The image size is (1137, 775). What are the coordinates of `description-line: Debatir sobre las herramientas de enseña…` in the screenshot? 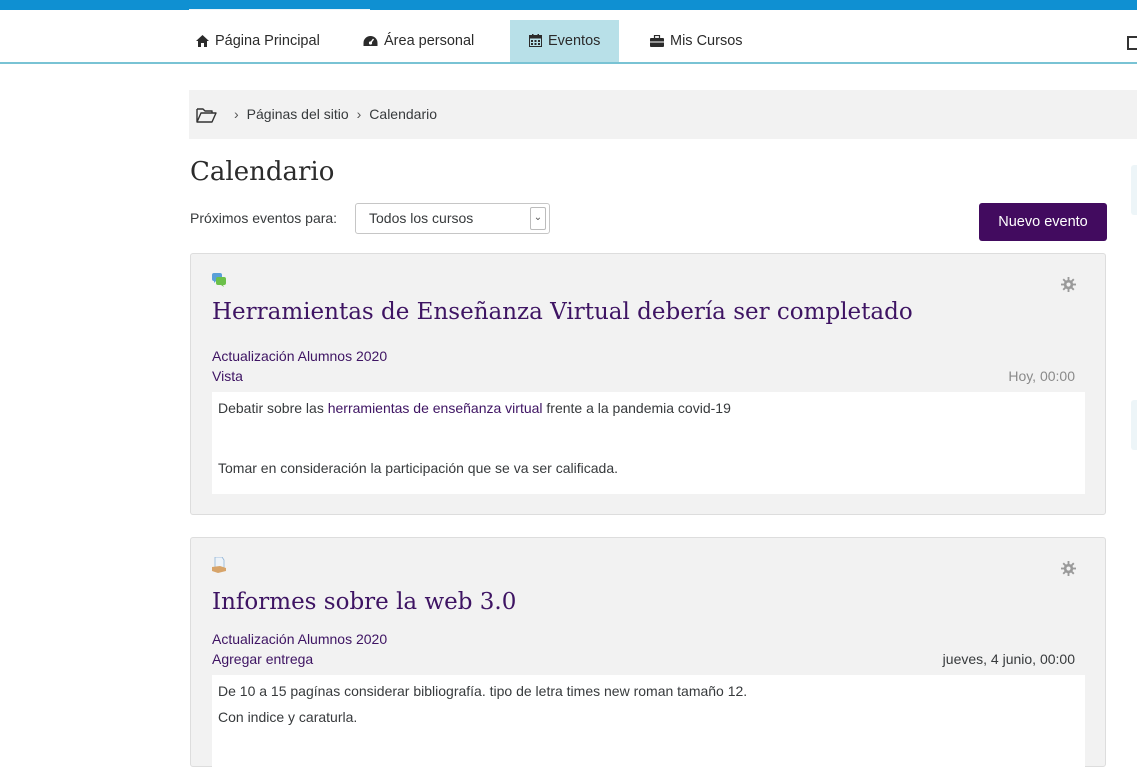 It's located at (648, 408).